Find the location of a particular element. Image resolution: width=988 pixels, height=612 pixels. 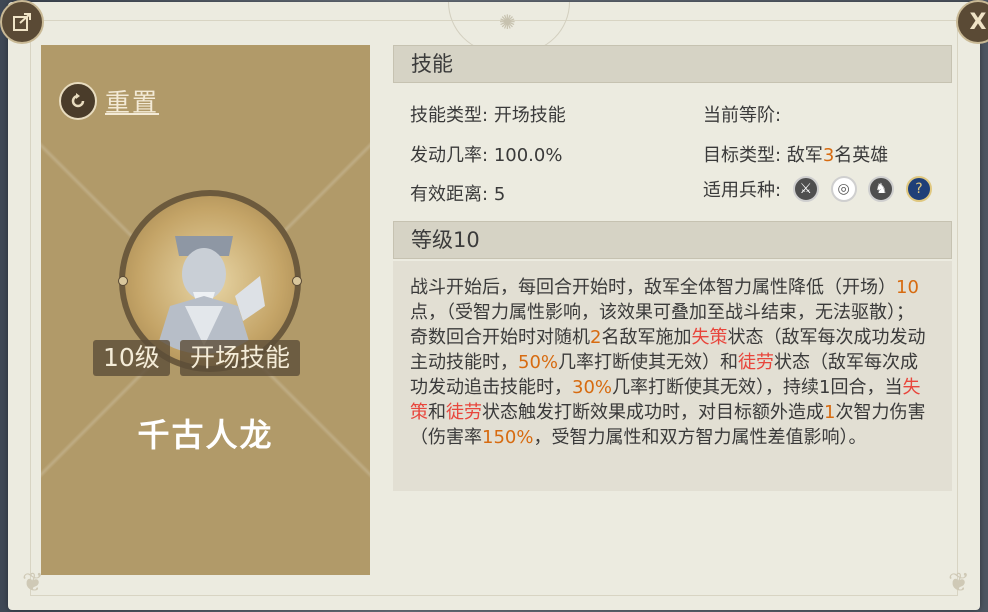

desc-text: 名敌军施加 is located at coordinates (646, 337).